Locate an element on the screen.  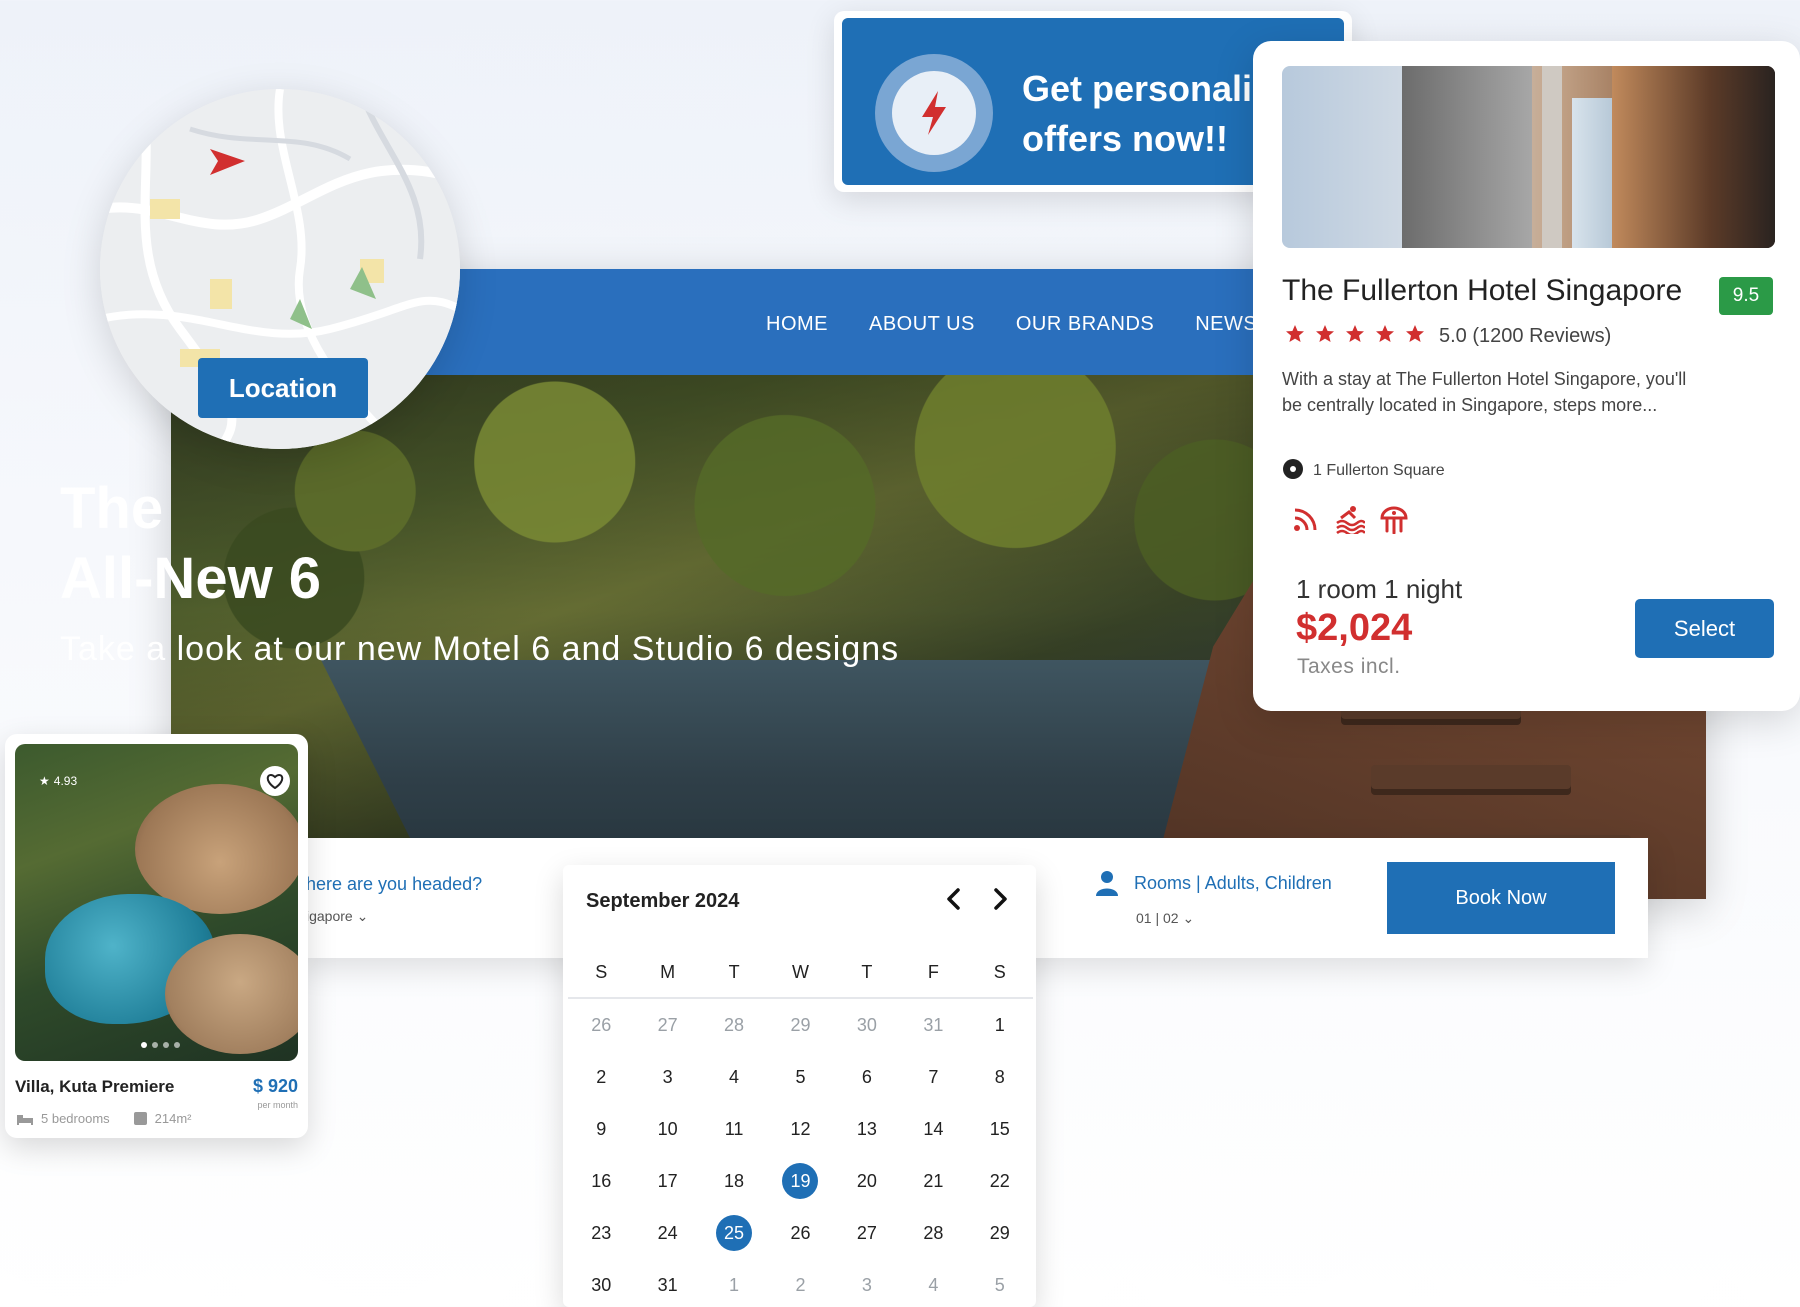
calendar-weekday: T is located at coordinates (734, 973).